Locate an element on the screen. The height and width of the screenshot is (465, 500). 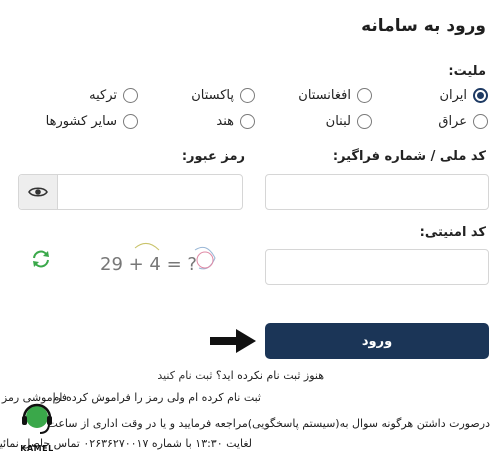
arrow-right-icon is located at coordinates (233, 341).